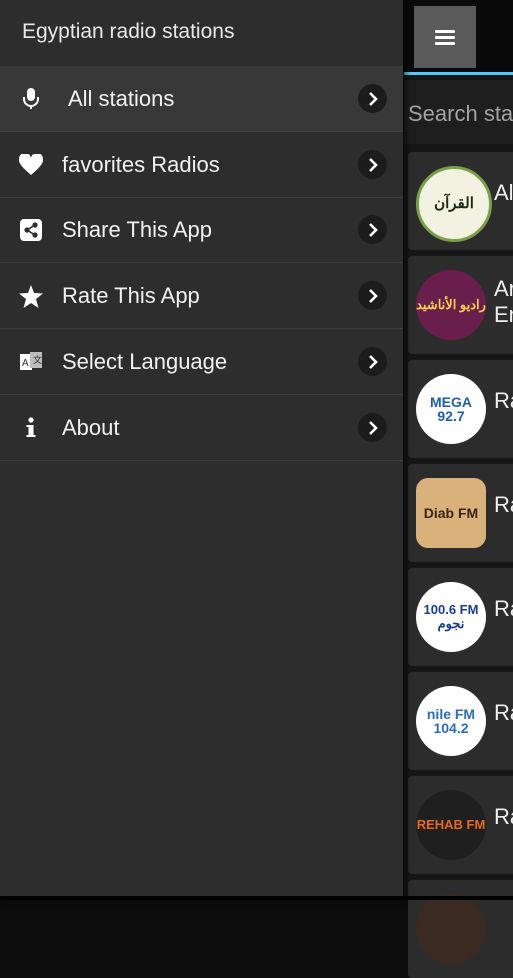  What do you see at coordinates (37, 359) in the screenshot?
I see `svg-text: 文` at bounding box center [37, 359].